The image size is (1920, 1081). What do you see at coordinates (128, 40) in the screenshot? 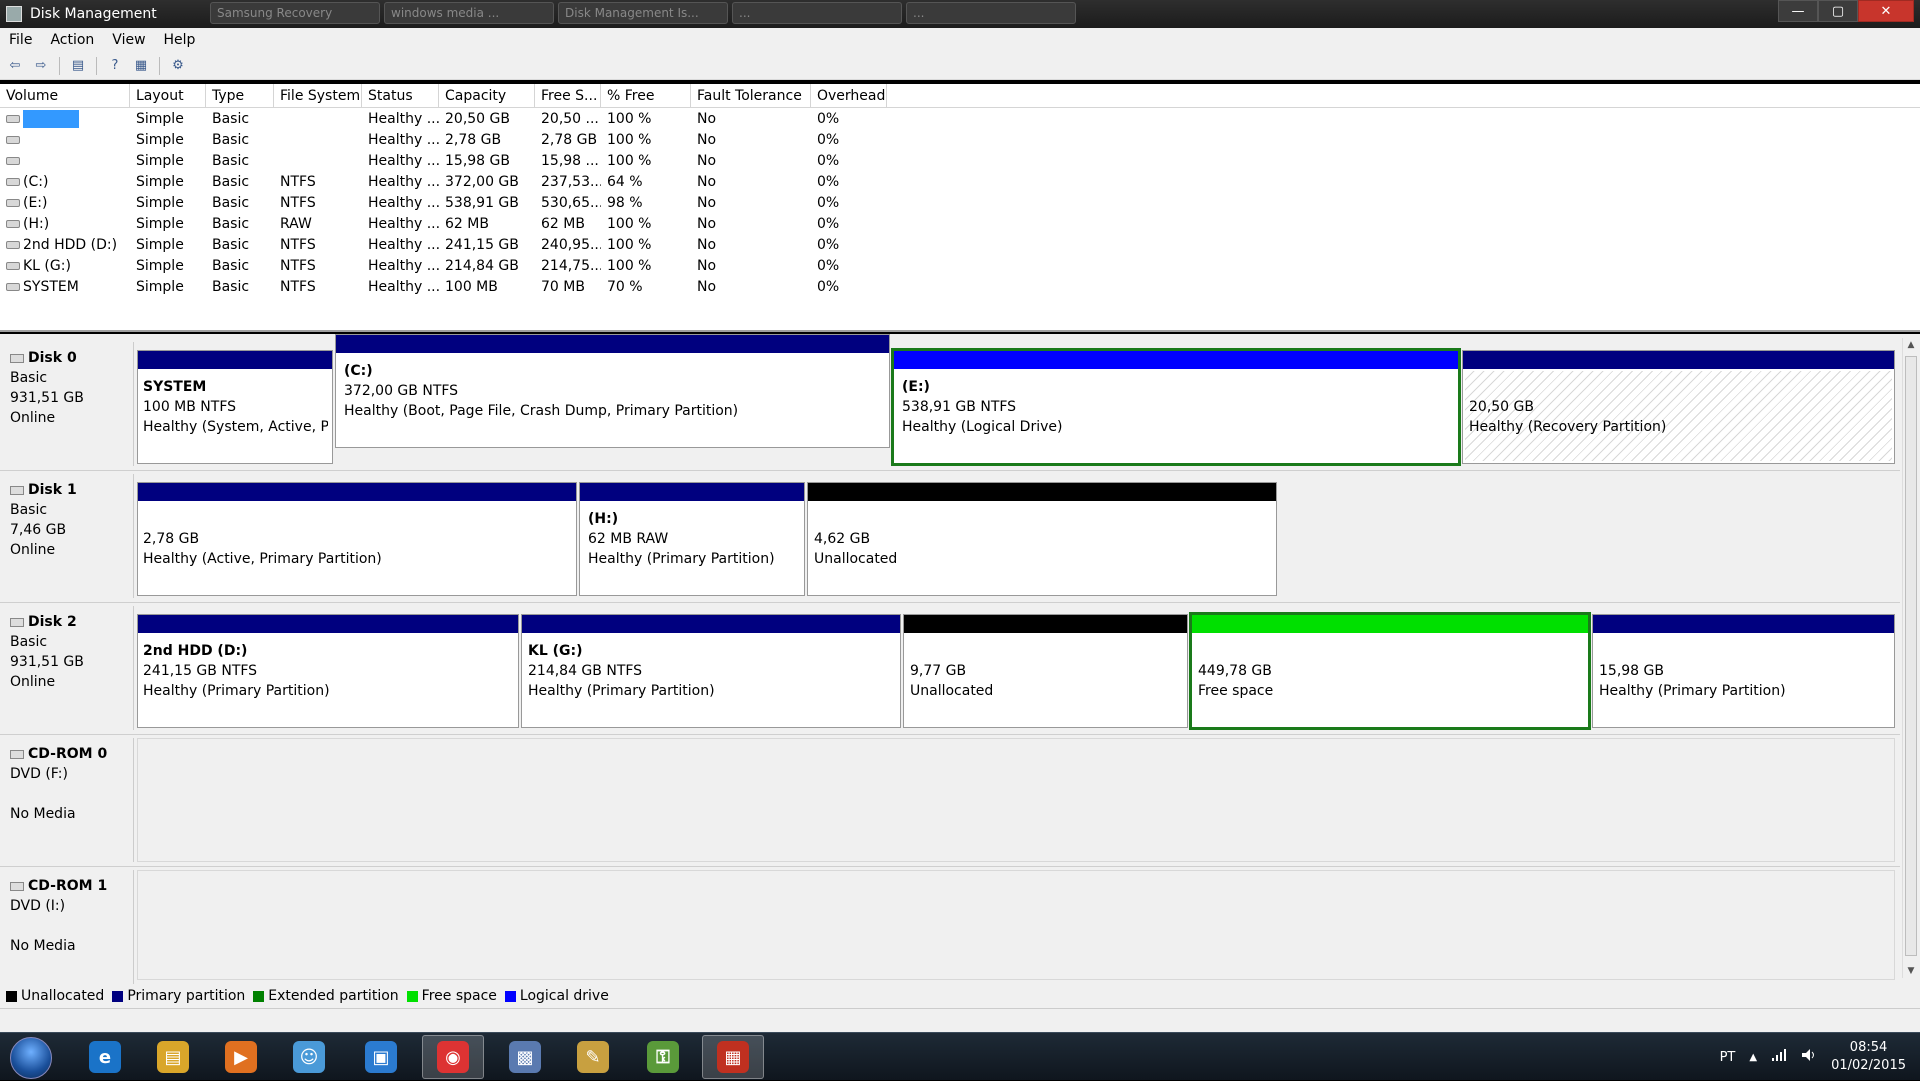
I see `menu-view: View` at bounding box center [128, 40].